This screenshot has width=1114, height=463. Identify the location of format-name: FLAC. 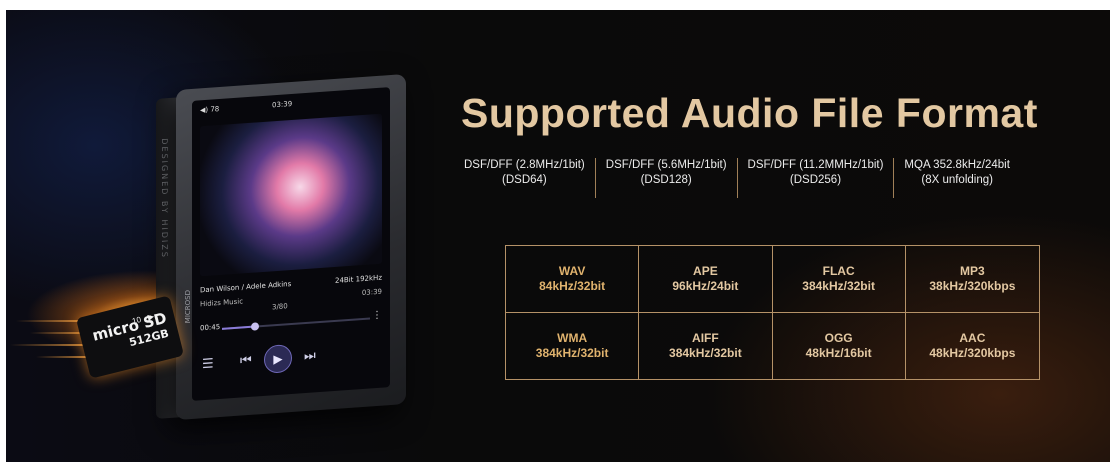
(838, 270).